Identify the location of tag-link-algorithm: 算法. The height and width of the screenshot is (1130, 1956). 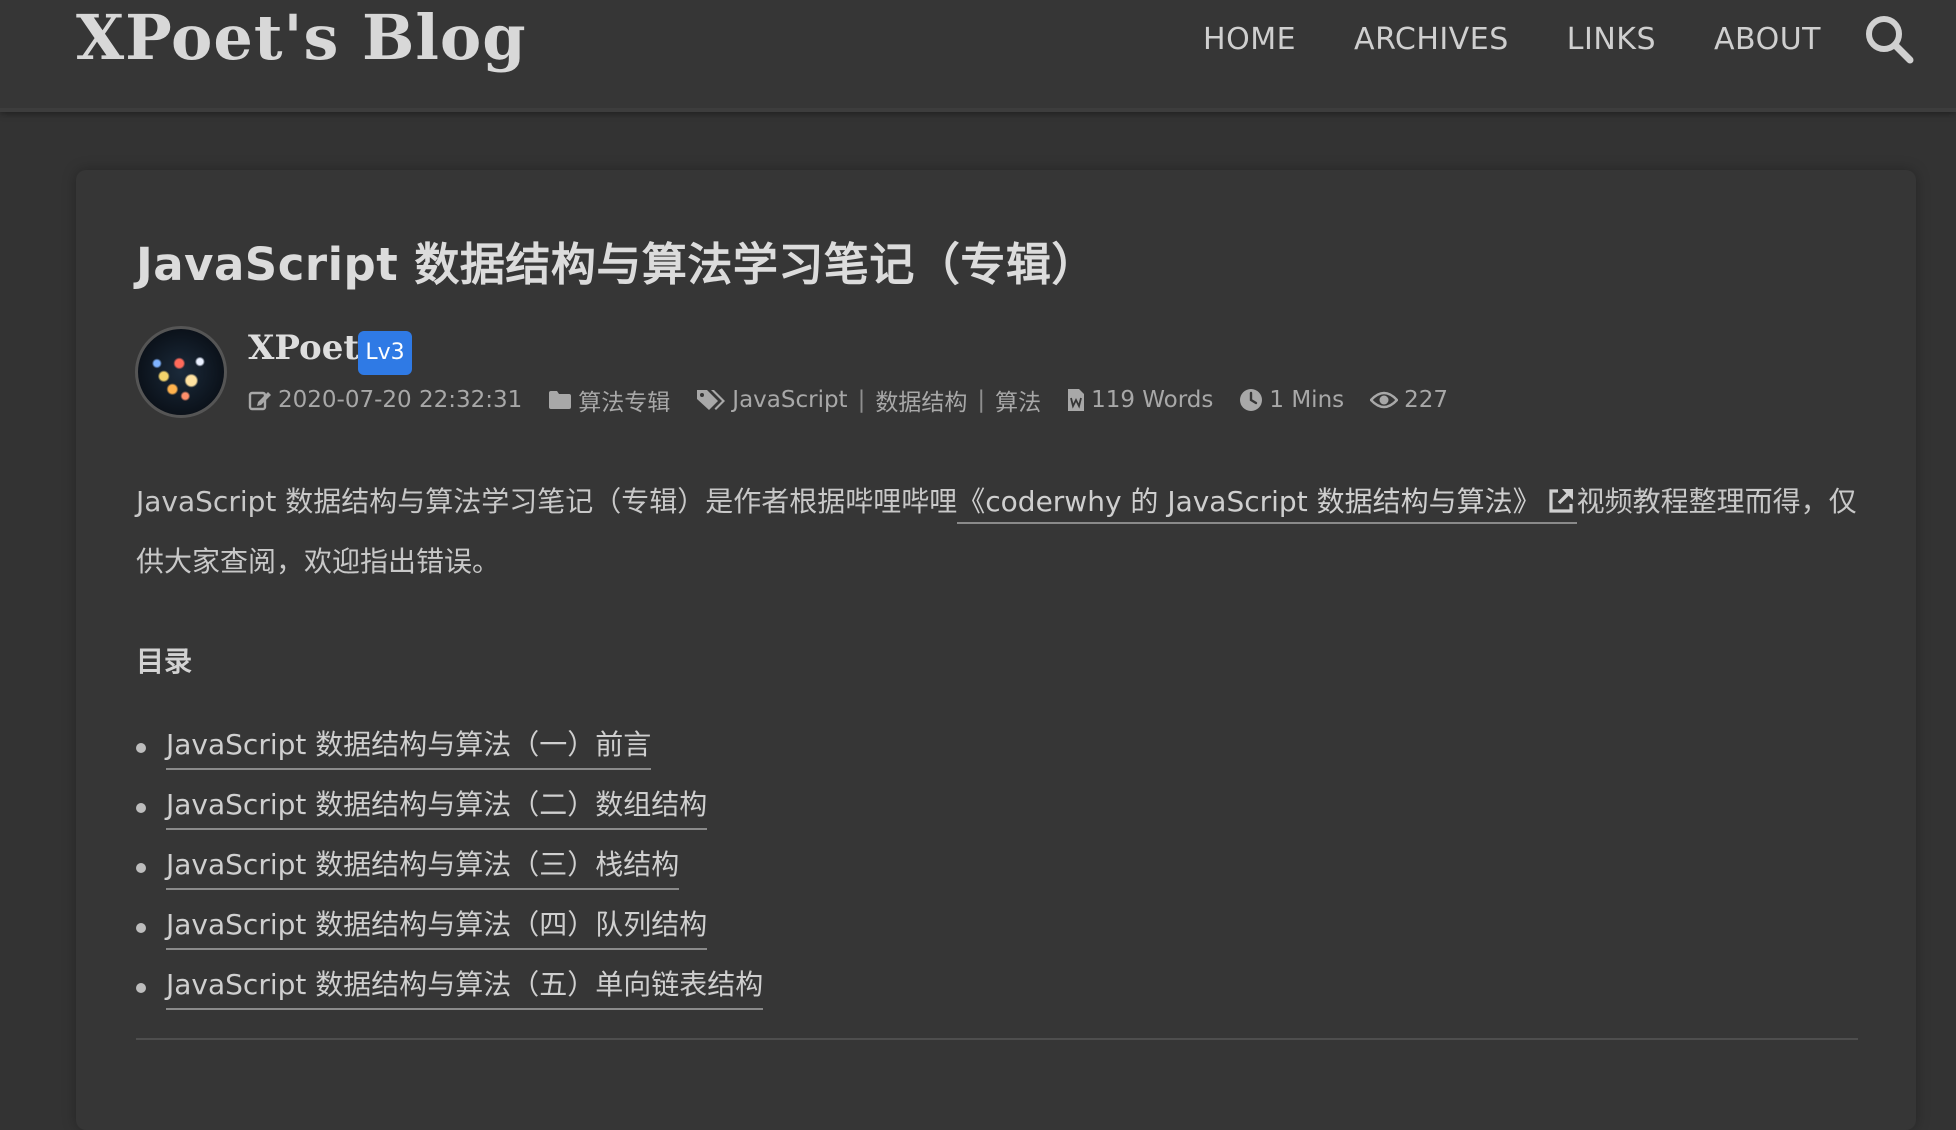
(1018, 400).